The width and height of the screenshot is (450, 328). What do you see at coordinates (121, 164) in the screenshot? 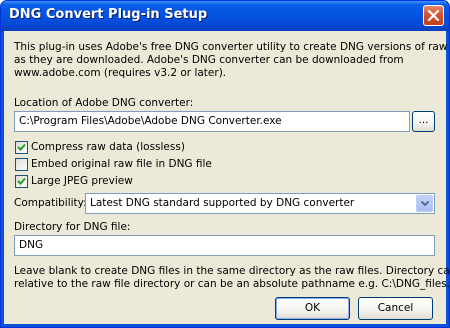
I see `embed-raw-label: Embed original raw file in DNG file` at bounding box center [121, 164].